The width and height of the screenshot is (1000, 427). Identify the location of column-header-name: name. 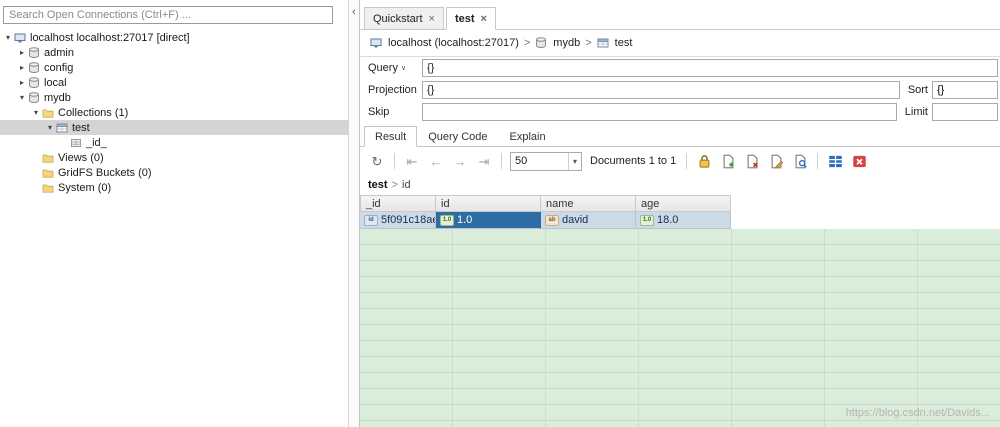
(588, 203).